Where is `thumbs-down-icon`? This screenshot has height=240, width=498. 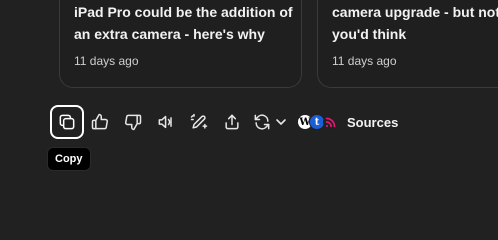
thumbs-down-icon is located at coordinates (133, 122).